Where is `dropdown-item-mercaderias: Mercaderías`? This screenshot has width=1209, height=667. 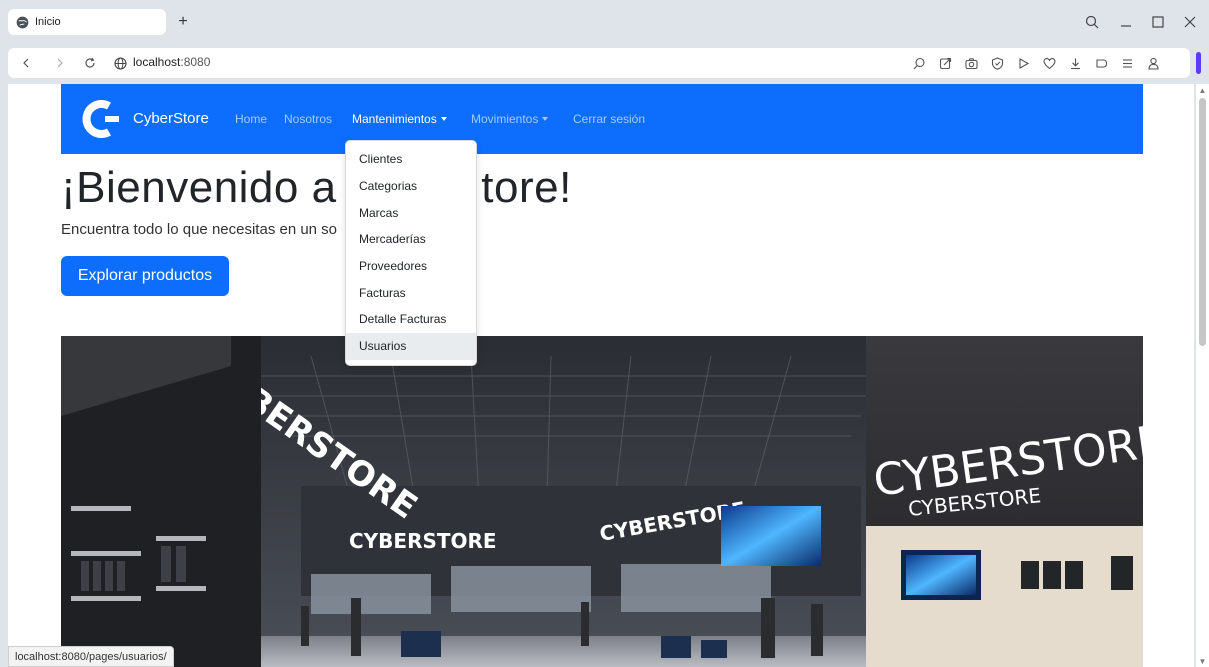
dropdown-item-mercaderias: Mercaderías is located at coordinates (411, 239).